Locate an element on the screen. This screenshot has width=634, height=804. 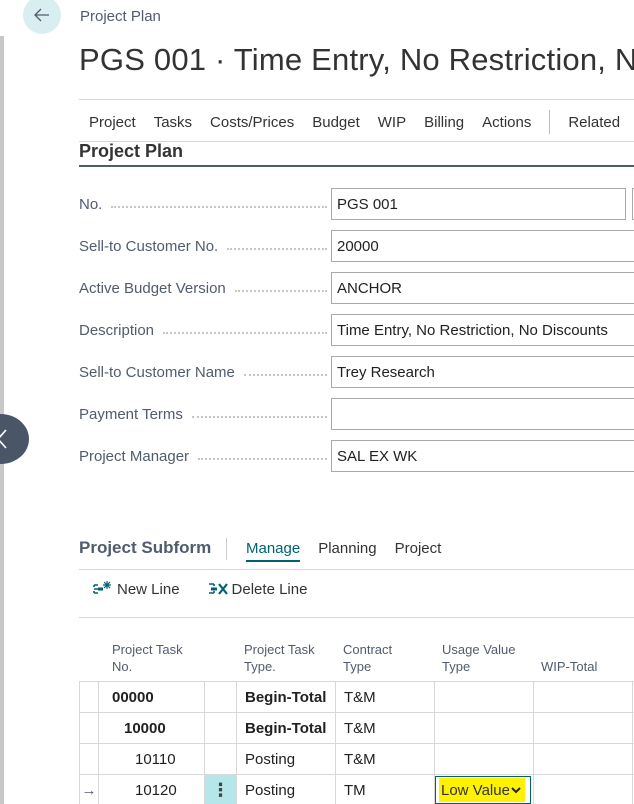
field-payment-terms: Payment Terms is located at coordinates (356, 414).